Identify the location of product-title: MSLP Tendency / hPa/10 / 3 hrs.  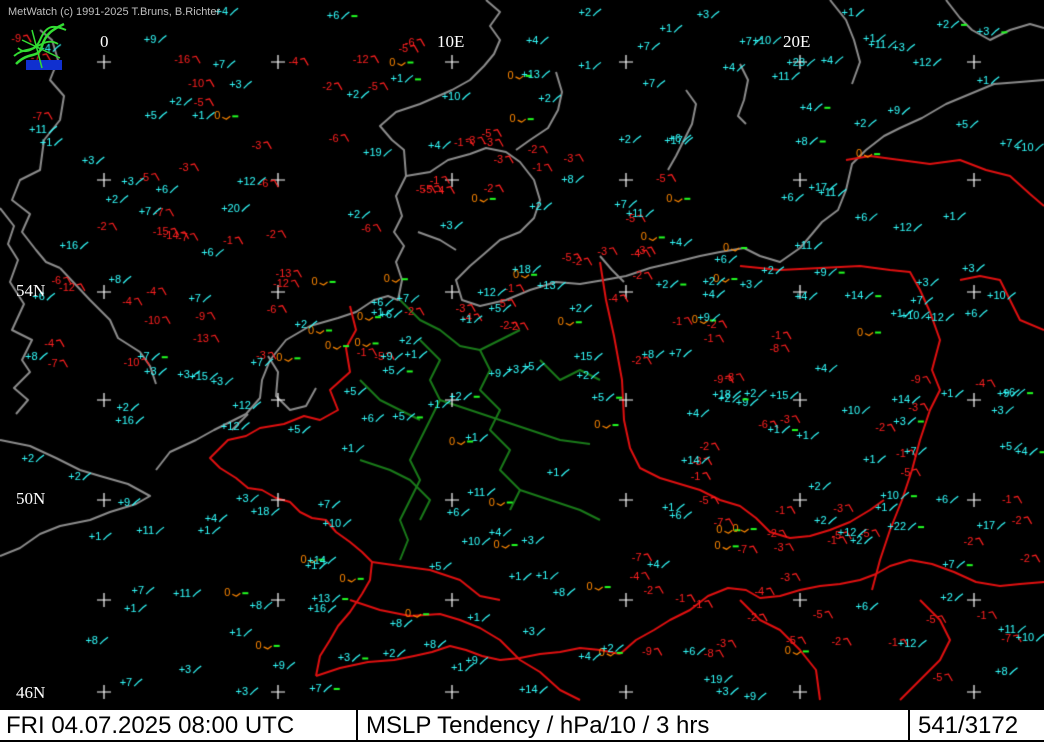
(538, 725).